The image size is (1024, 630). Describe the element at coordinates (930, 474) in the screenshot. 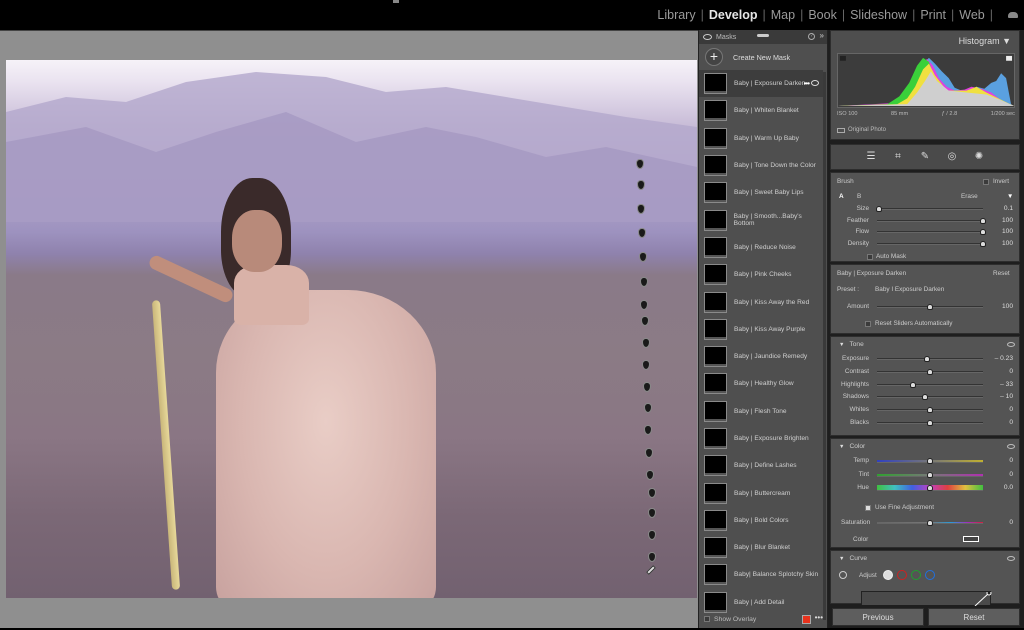

I see `tint-slider-thumb` at that location.